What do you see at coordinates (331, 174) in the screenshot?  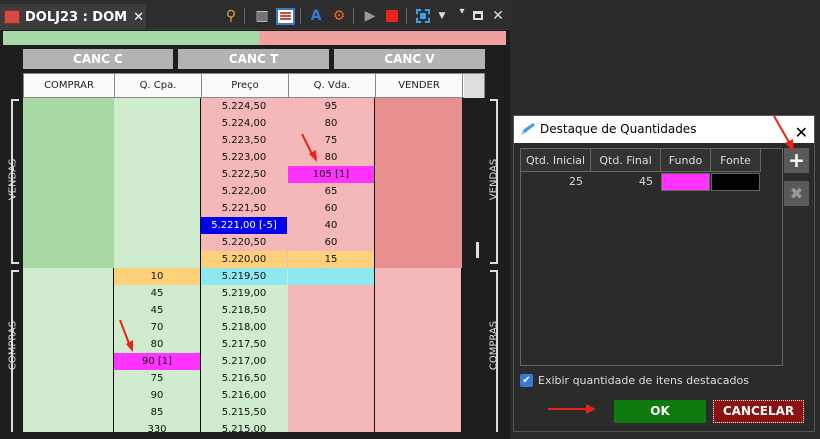 I see `qvda-cell: 105 [1]` at bounding box center [331, 174].